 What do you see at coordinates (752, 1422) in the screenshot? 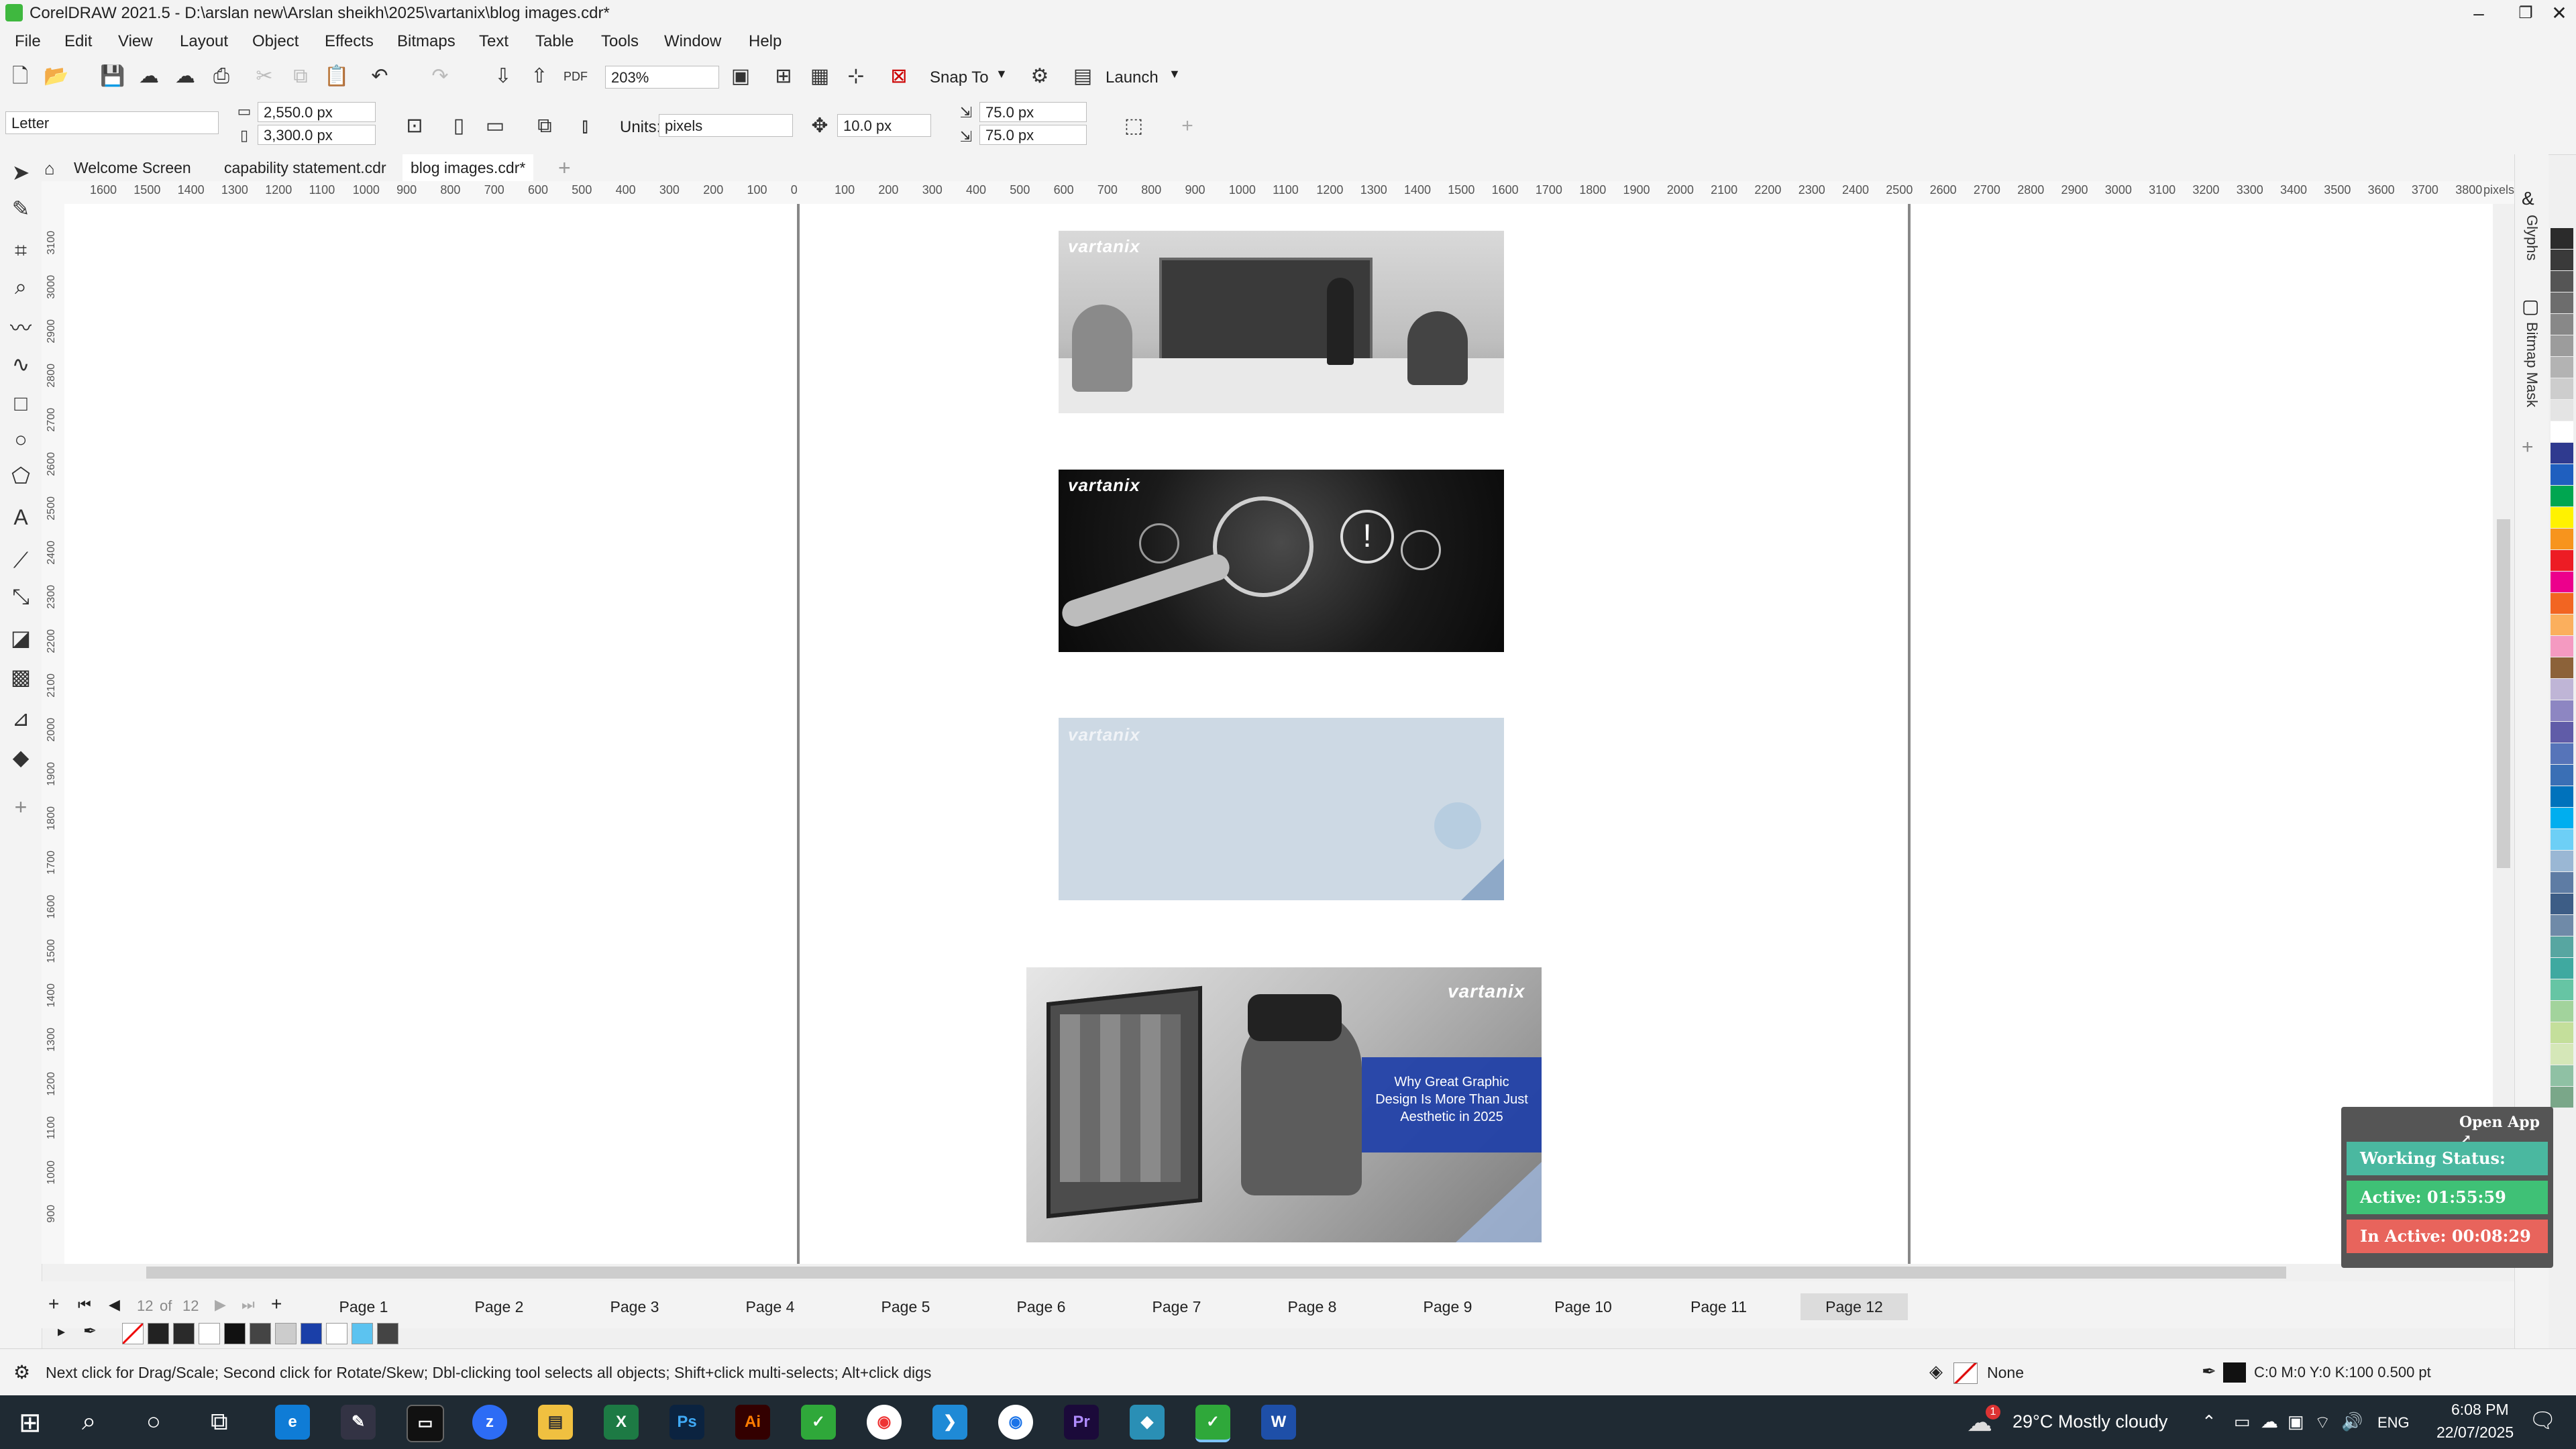
I see `illustrator-icon: Ai` at bounding box center [752, 1422].